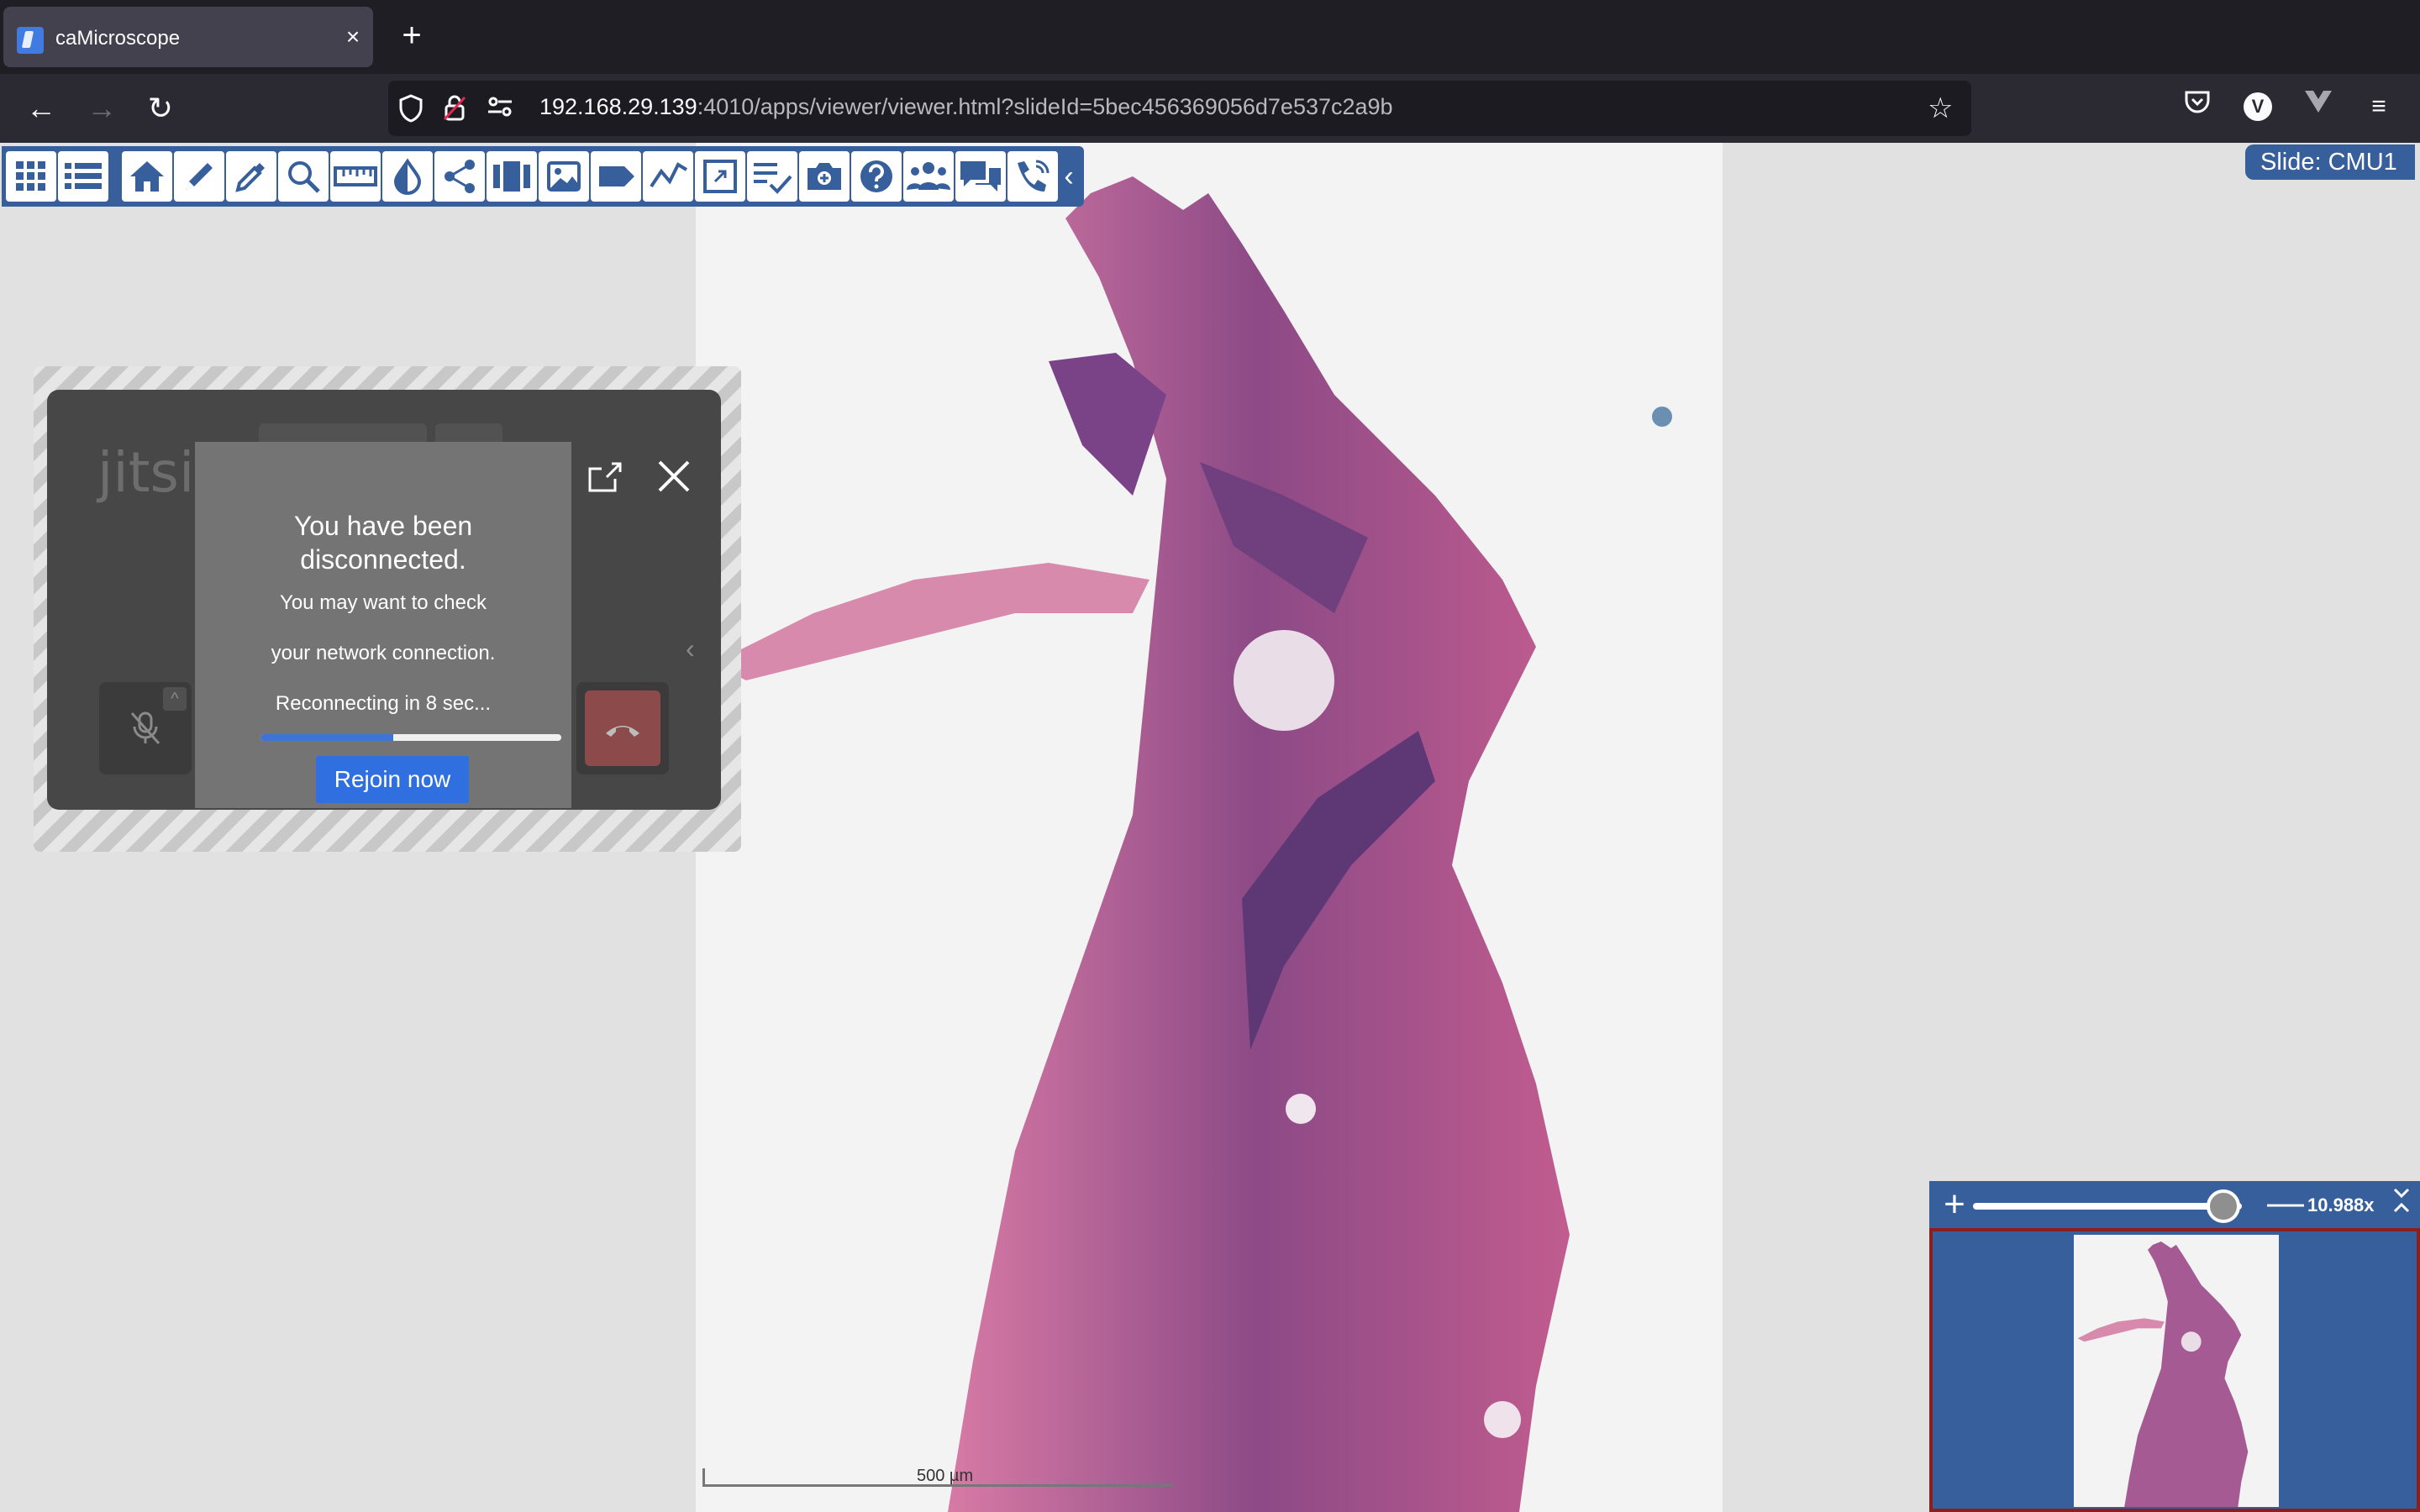 This screenshot has height=1512, width=2420. Describe the element at coordinates (2318, 106) in the screenshot. I see `vue-devtools-icon` at that location.